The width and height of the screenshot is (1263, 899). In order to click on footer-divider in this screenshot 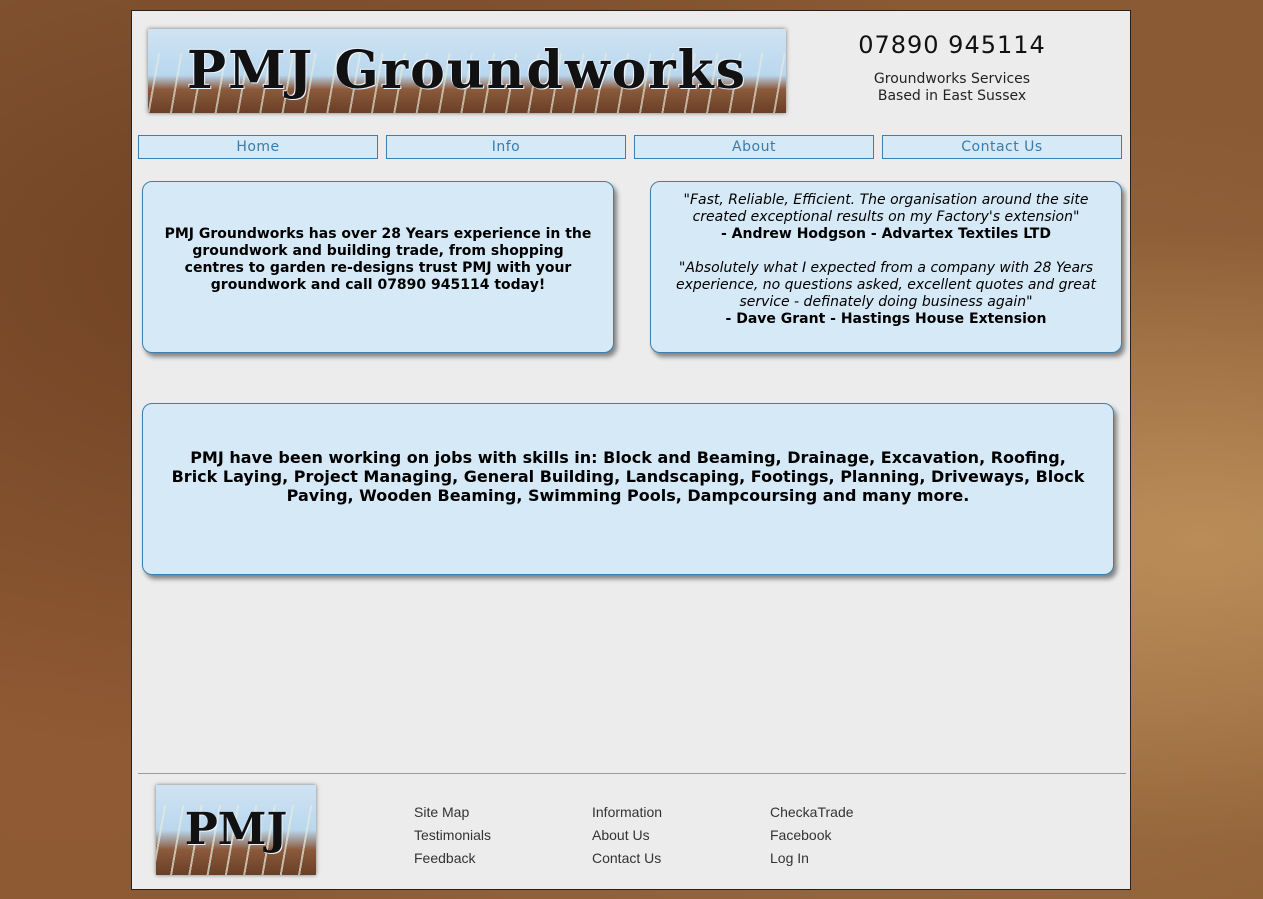, I will do `click(632, 773)`.